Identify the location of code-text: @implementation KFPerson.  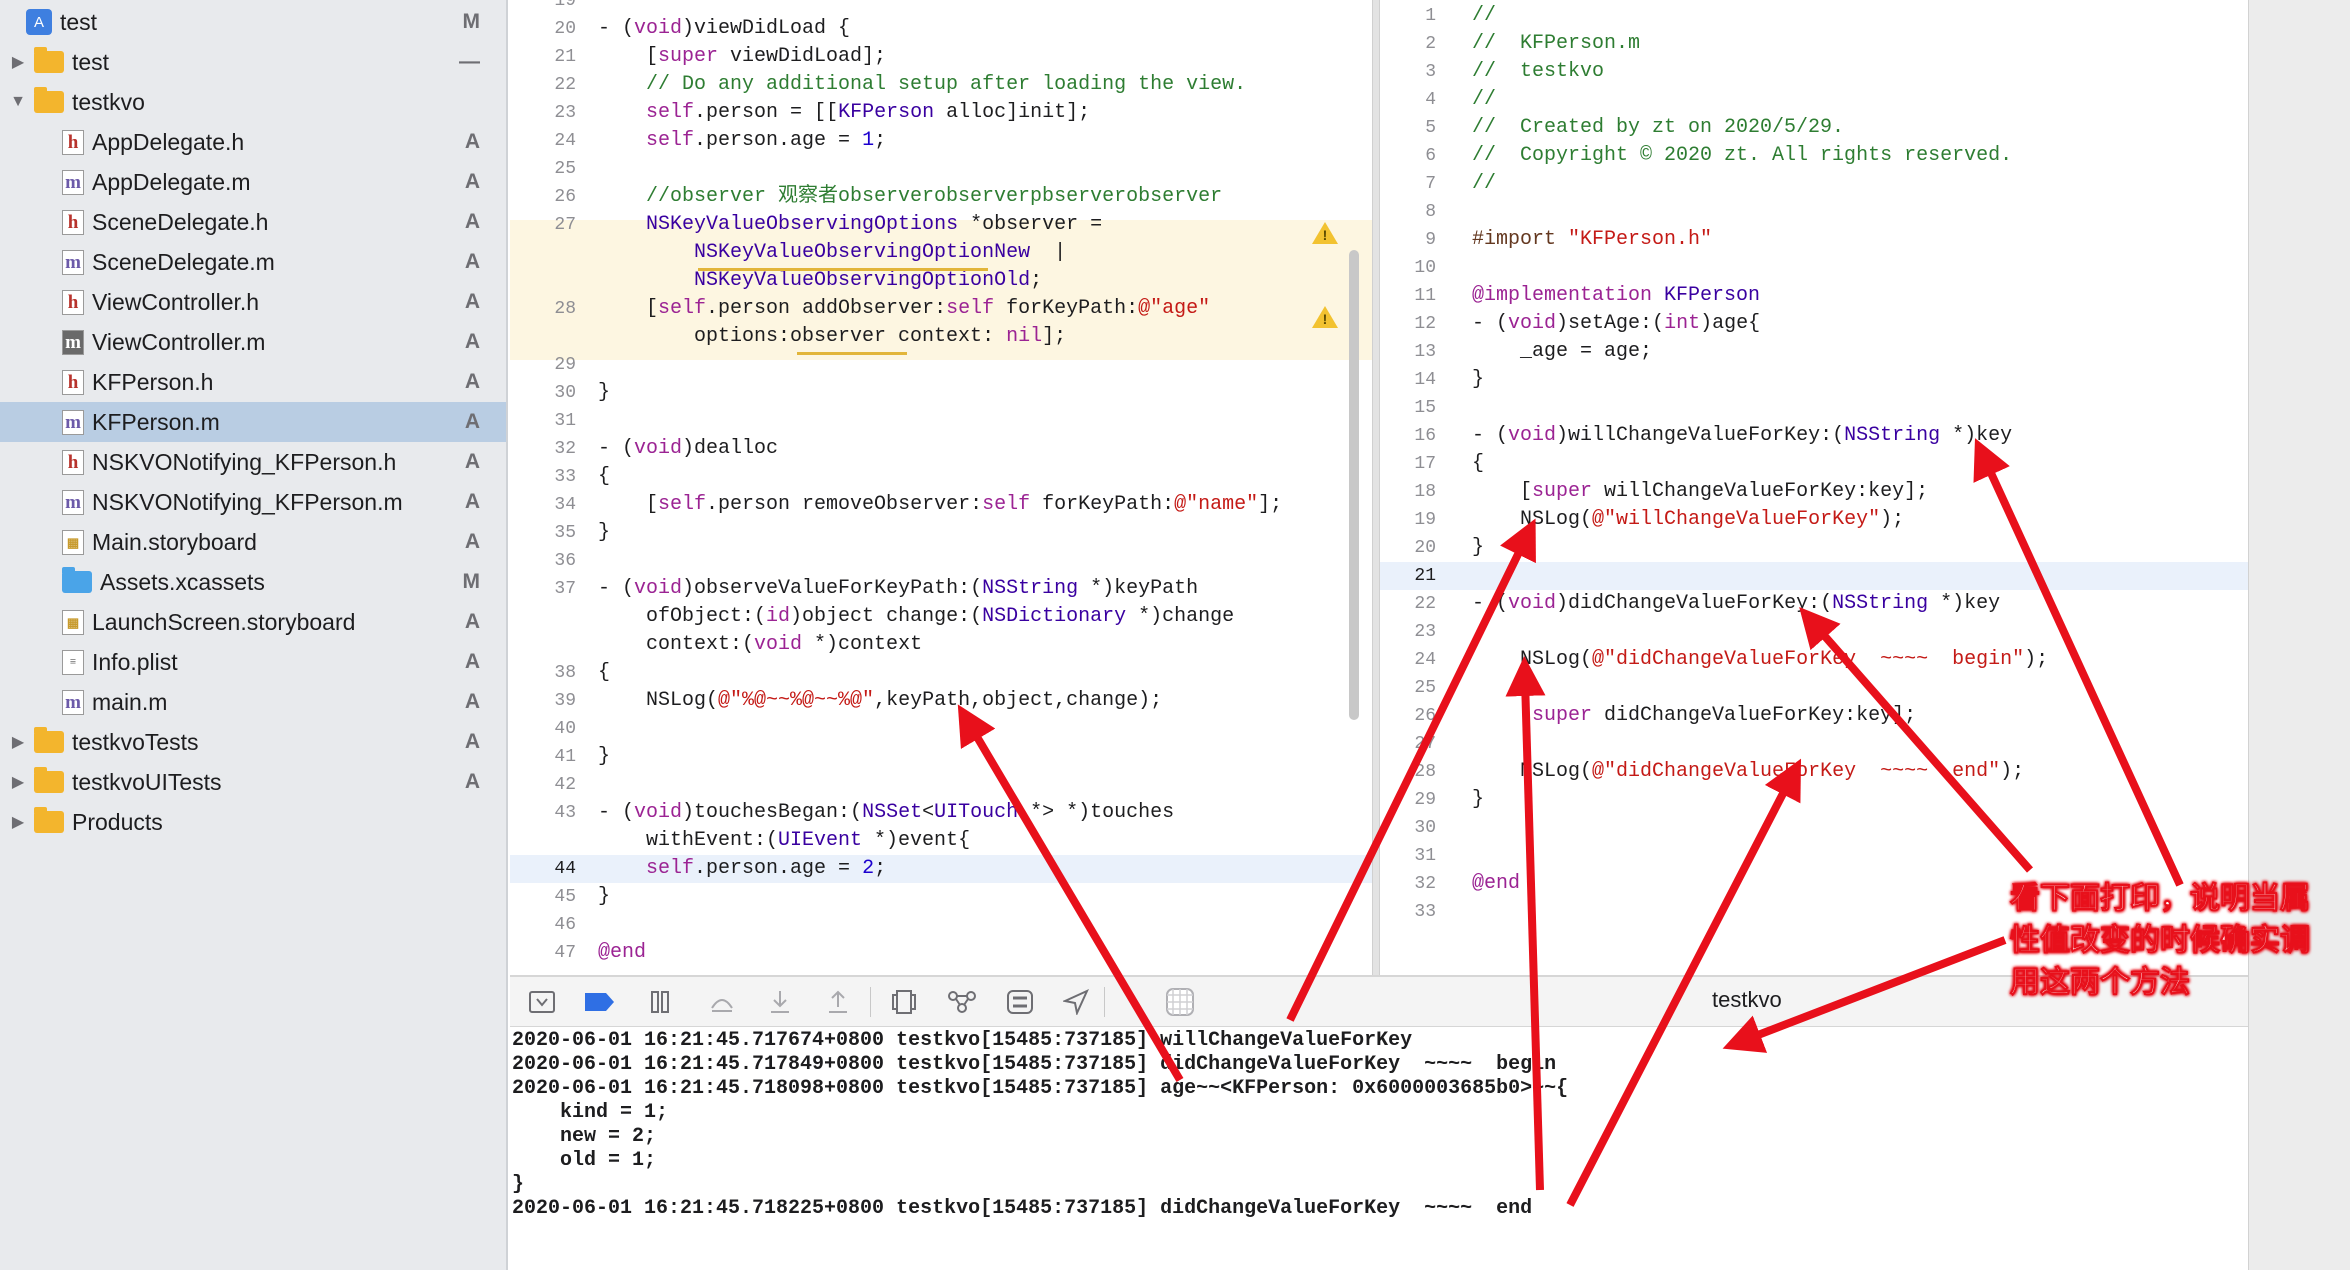
(1616, 296).